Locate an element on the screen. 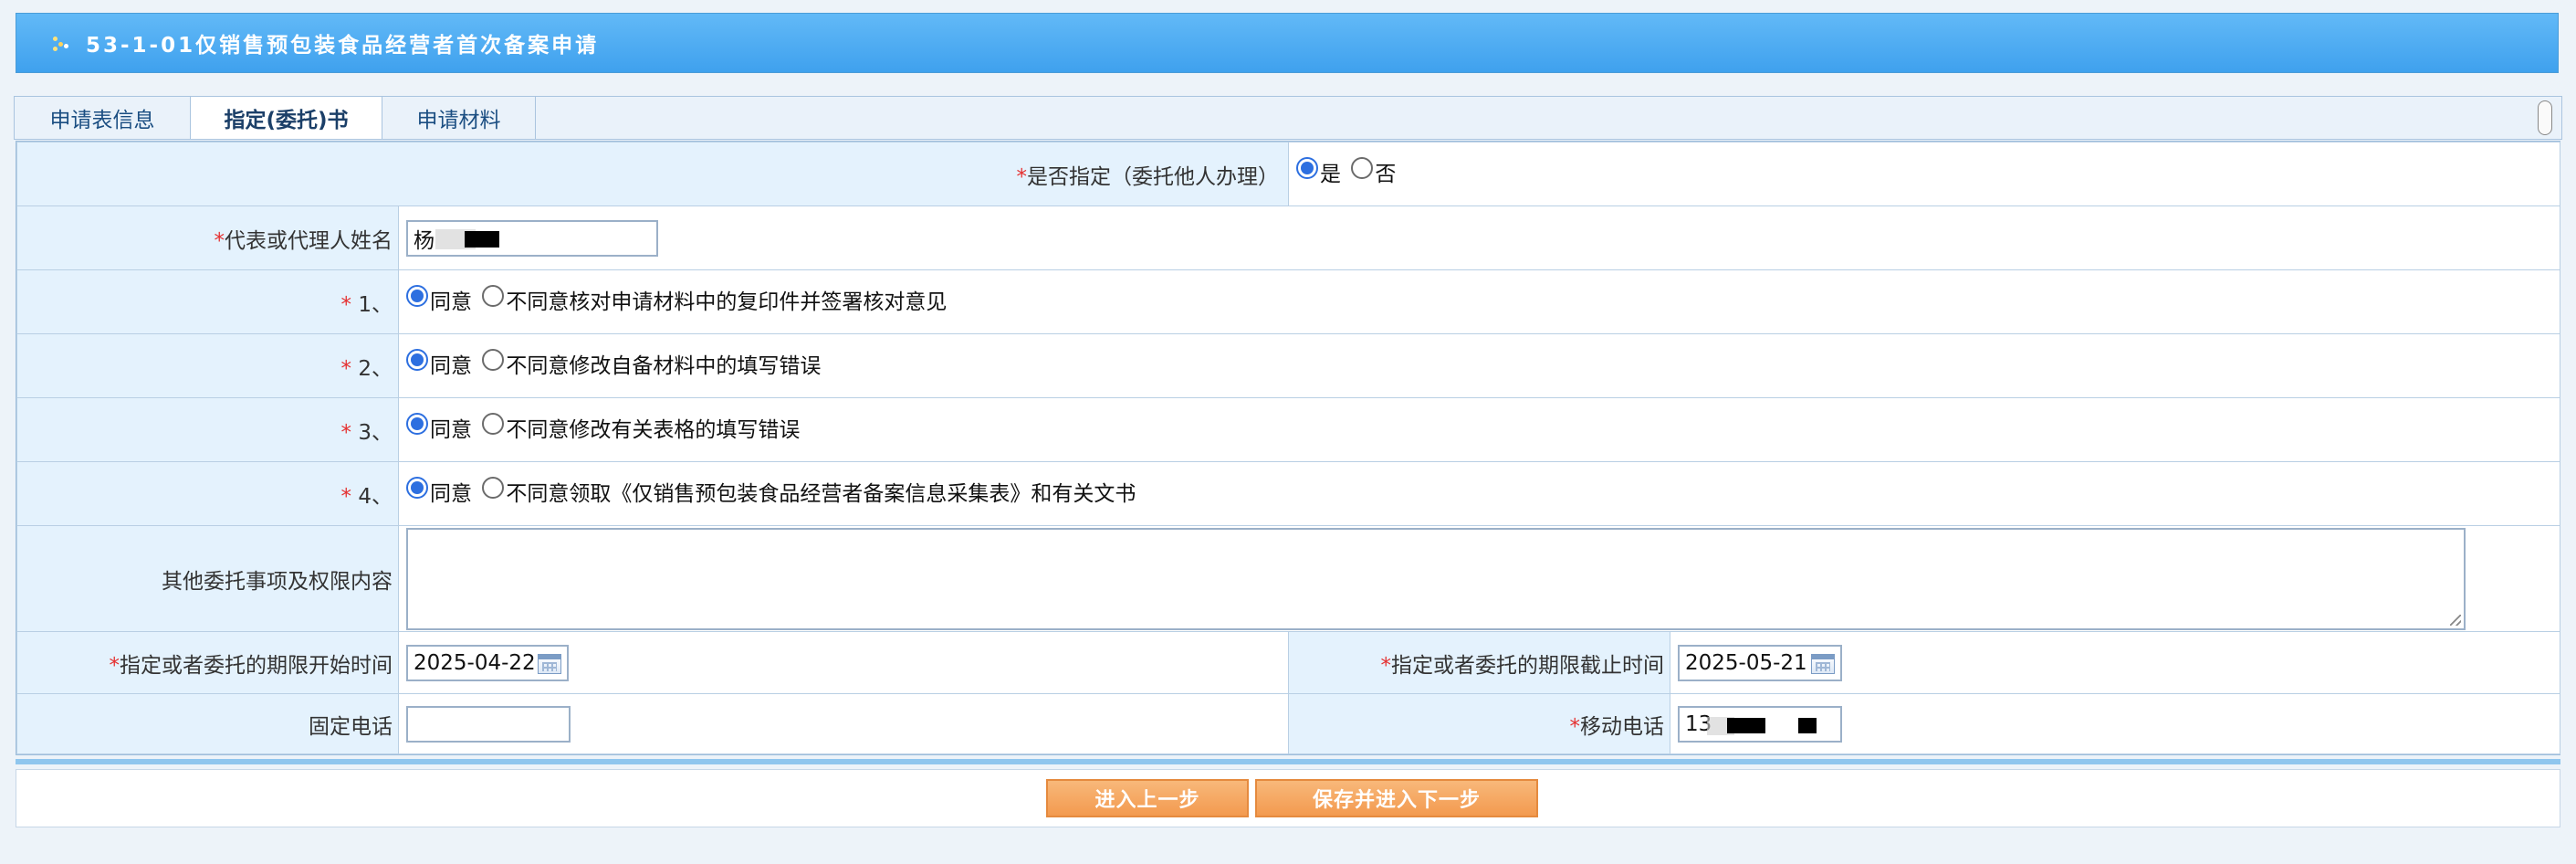  item-2-options: 同意 不同意修改自备材料中的填写错误 is located at coordinates (1479, 366).